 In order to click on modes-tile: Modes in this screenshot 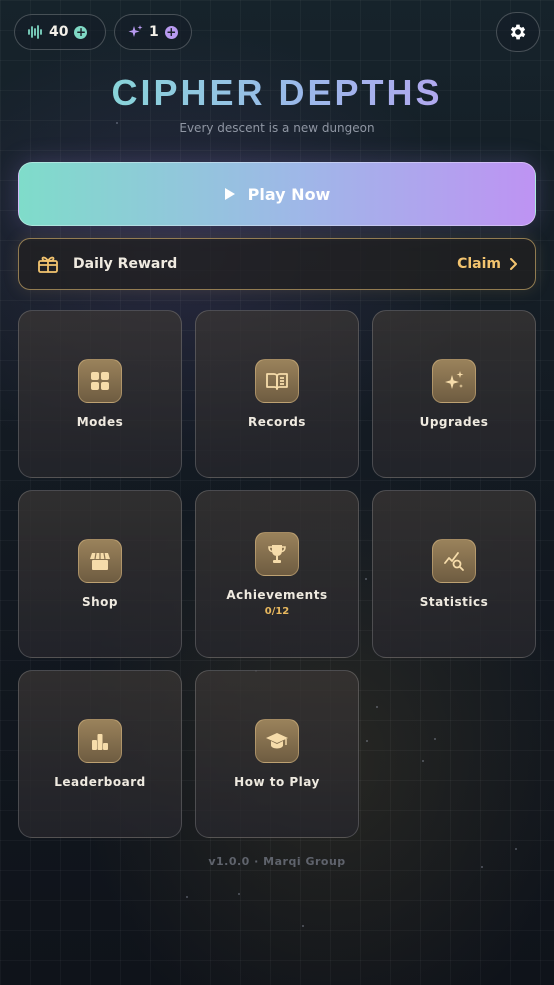, I will do `click(100, 394)`.